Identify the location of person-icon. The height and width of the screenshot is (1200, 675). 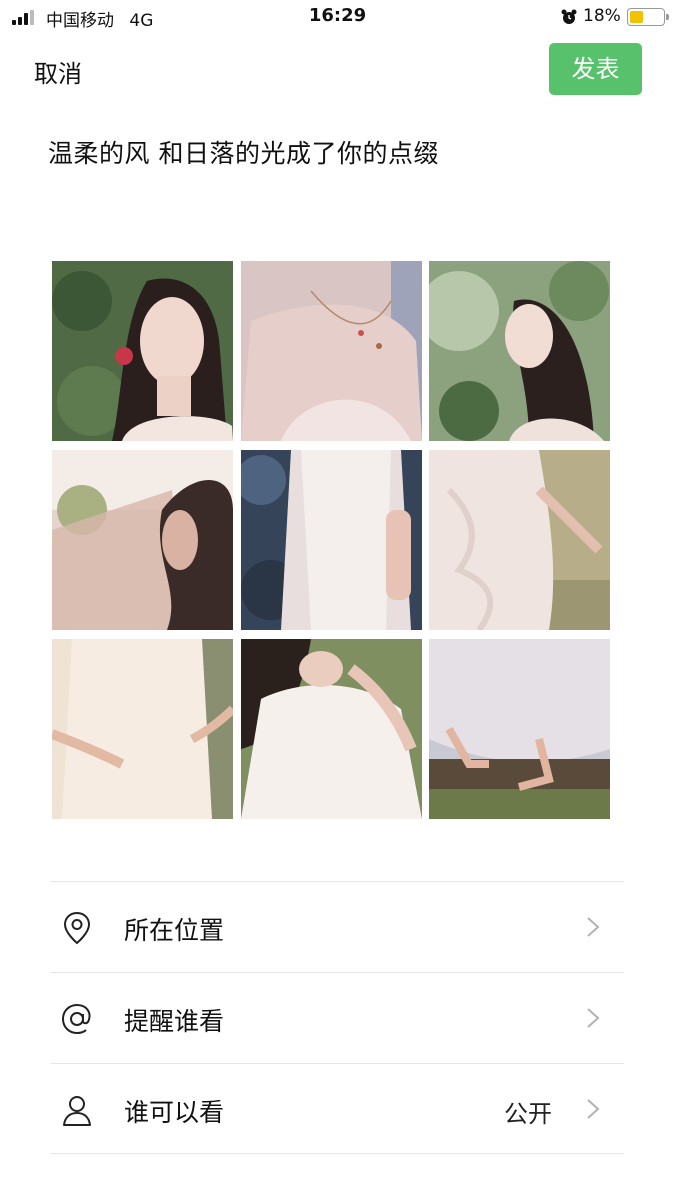
(77, 1111).